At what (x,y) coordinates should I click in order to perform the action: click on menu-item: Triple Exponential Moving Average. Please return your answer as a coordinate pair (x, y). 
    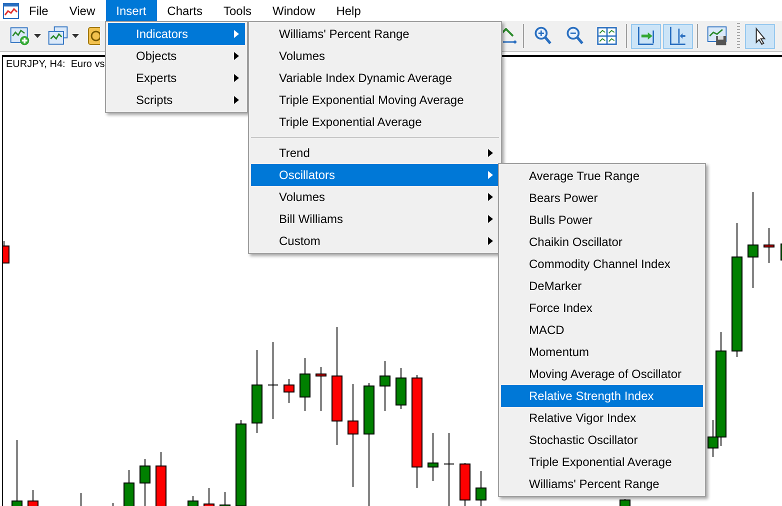
    Looking at the image, I should click on (375, 100).